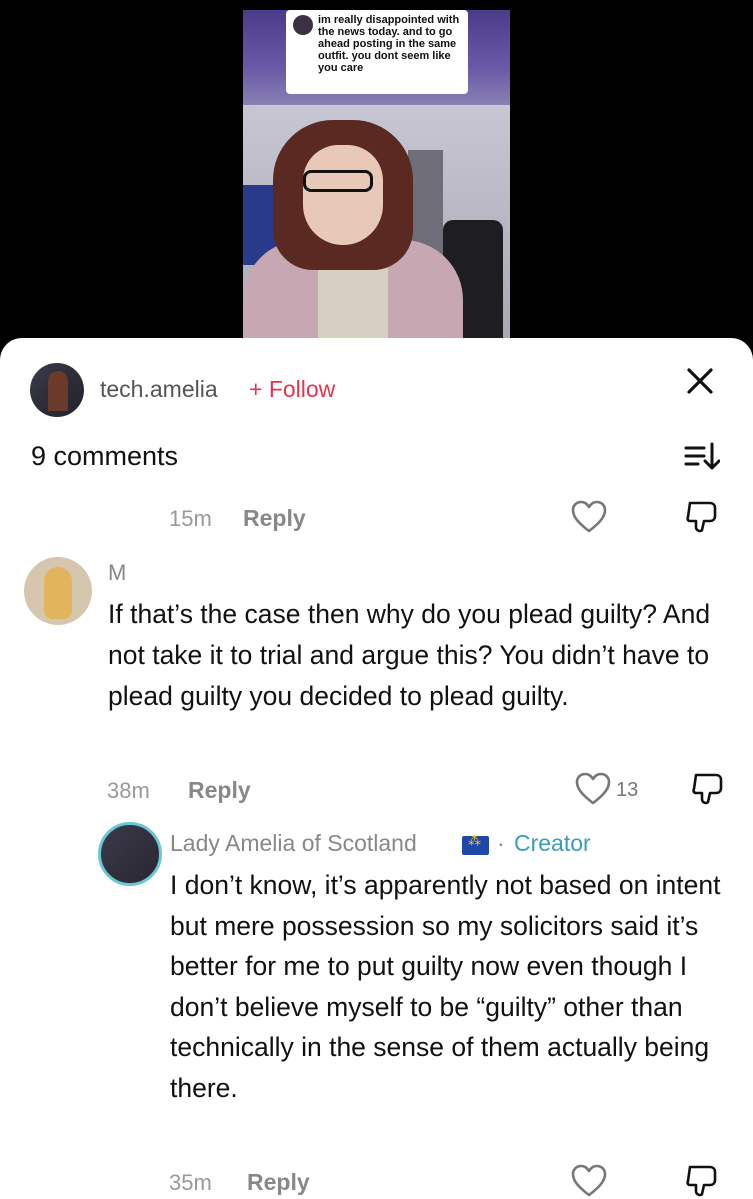  I want to click on comments-count: 9 comments, so click(105, 456).